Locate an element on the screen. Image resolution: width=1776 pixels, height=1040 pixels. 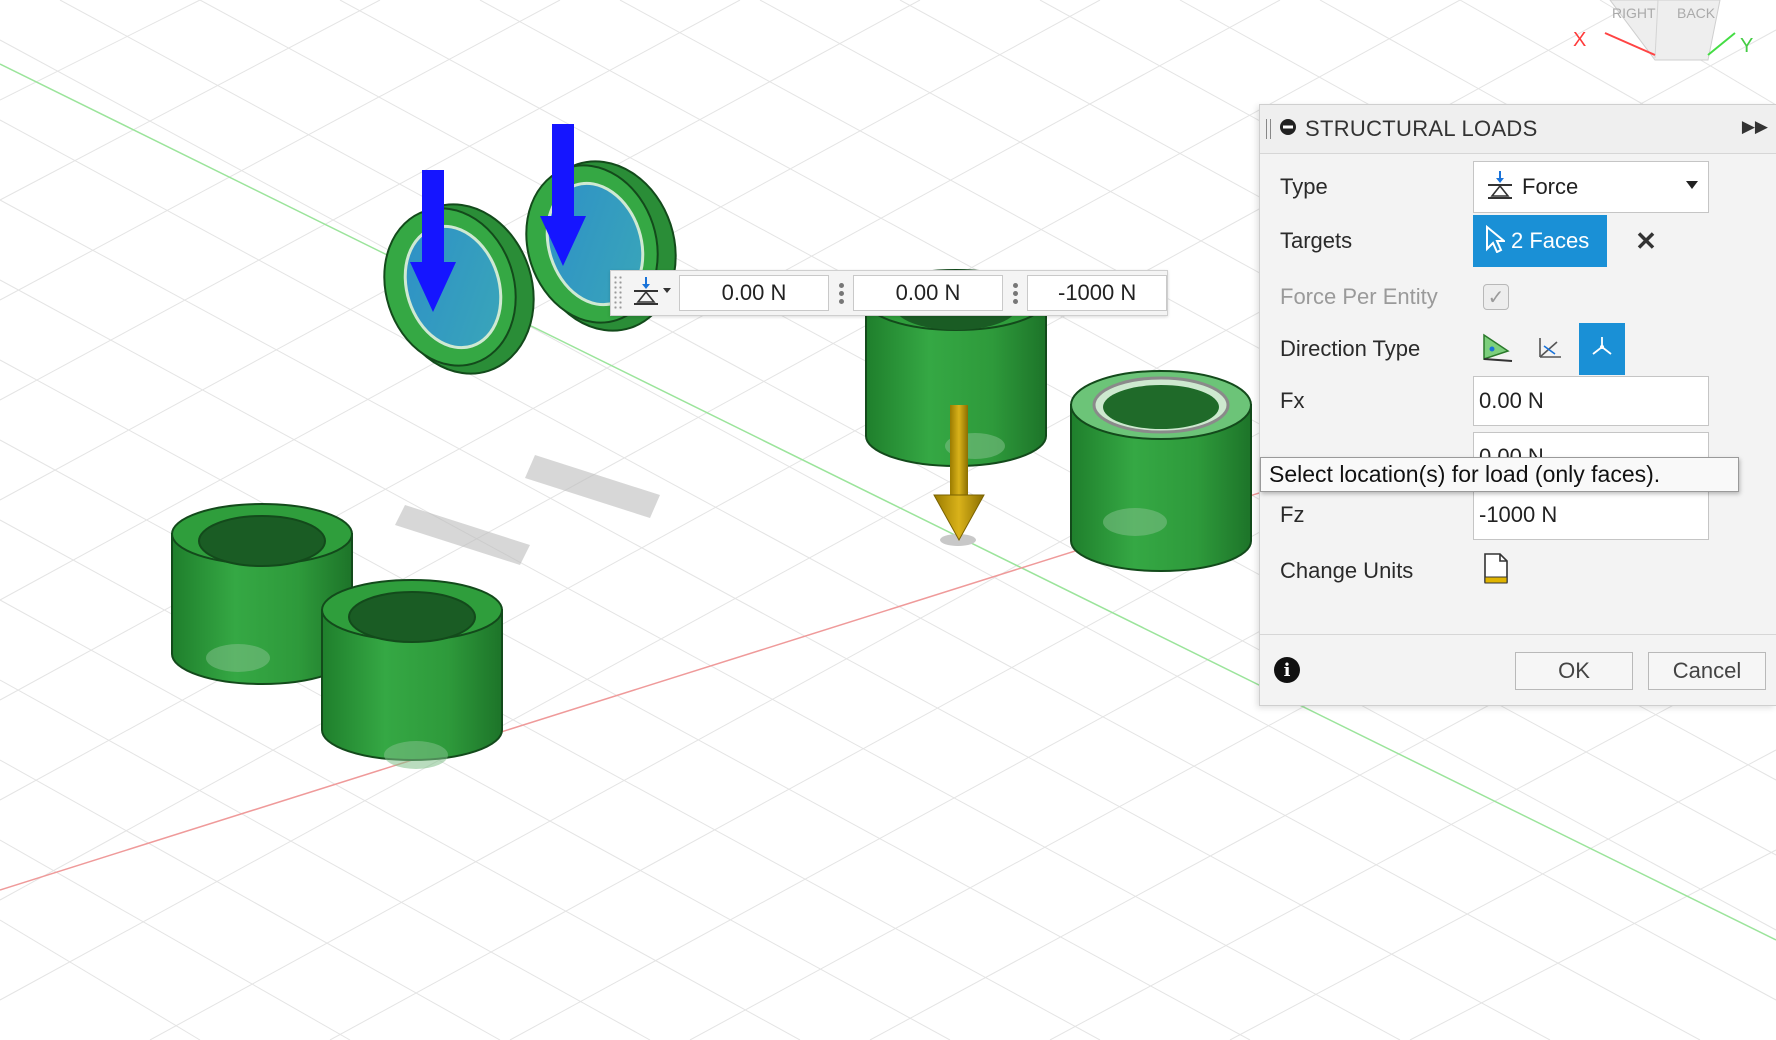
type-label: Type is located at coordinates (1304, 186).